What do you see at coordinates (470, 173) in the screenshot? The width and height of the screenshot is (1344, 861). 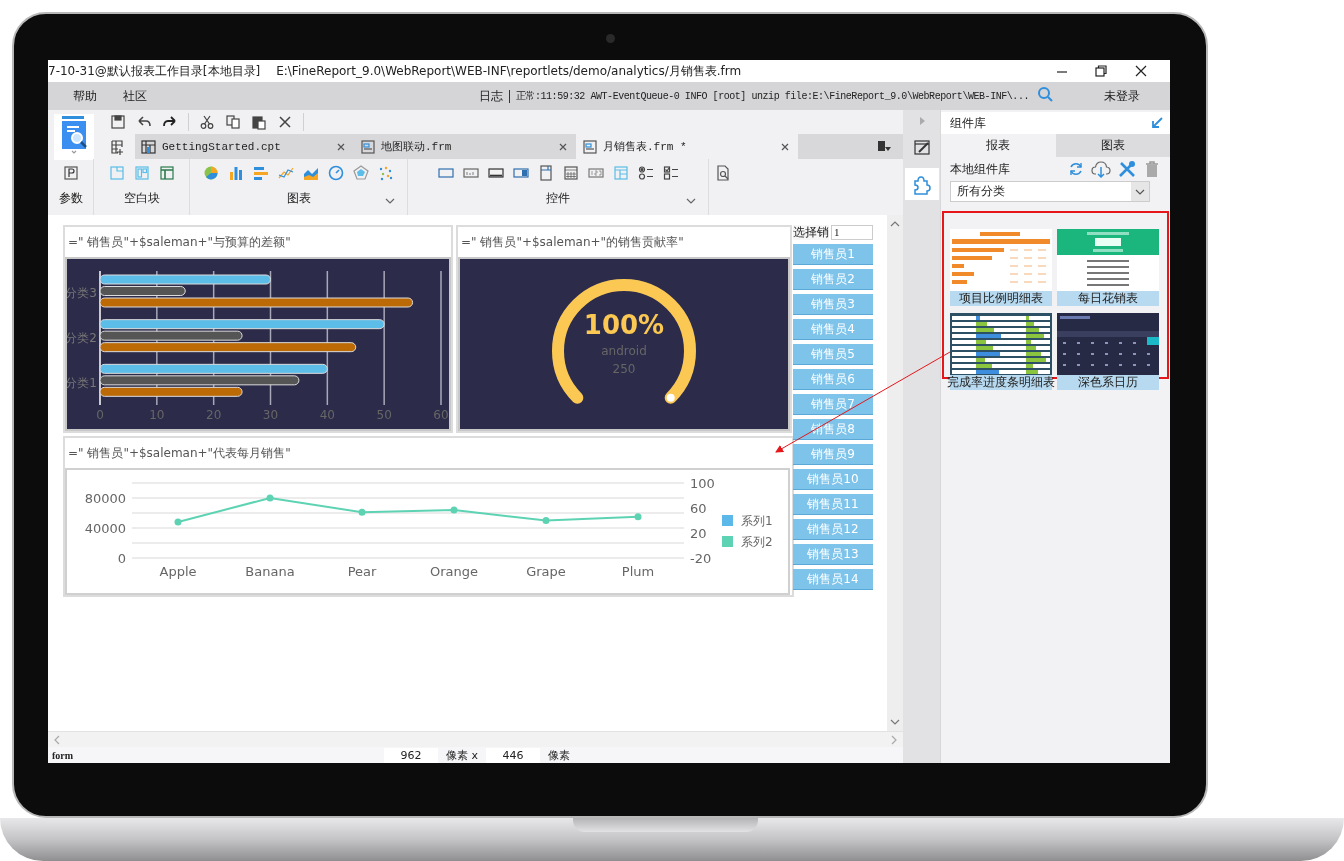 I see `label-icon` at bounding box center [470, 173].